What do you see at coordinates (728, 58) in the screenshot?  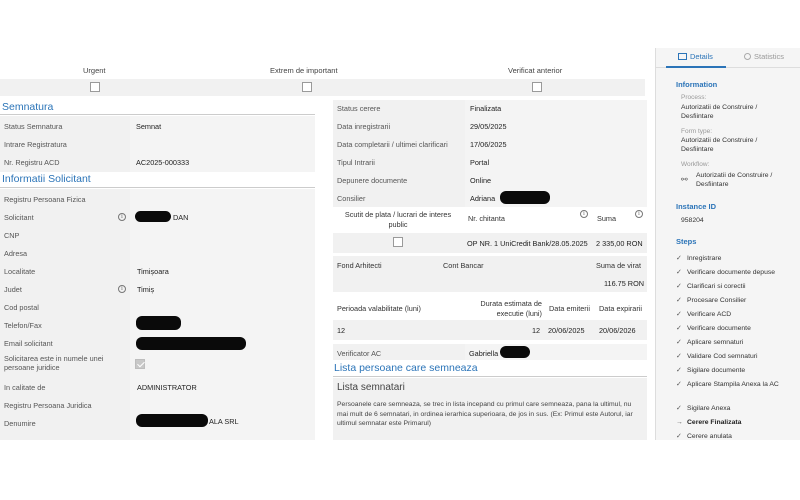 I see `sidebar-tabbar: Details Statistics` at bounding box center [728, 58].